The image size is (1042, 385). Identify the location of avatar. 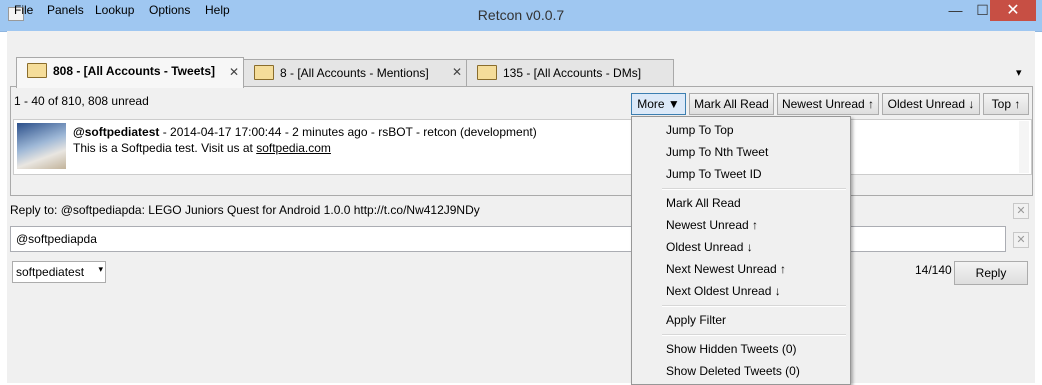
(41, 146).